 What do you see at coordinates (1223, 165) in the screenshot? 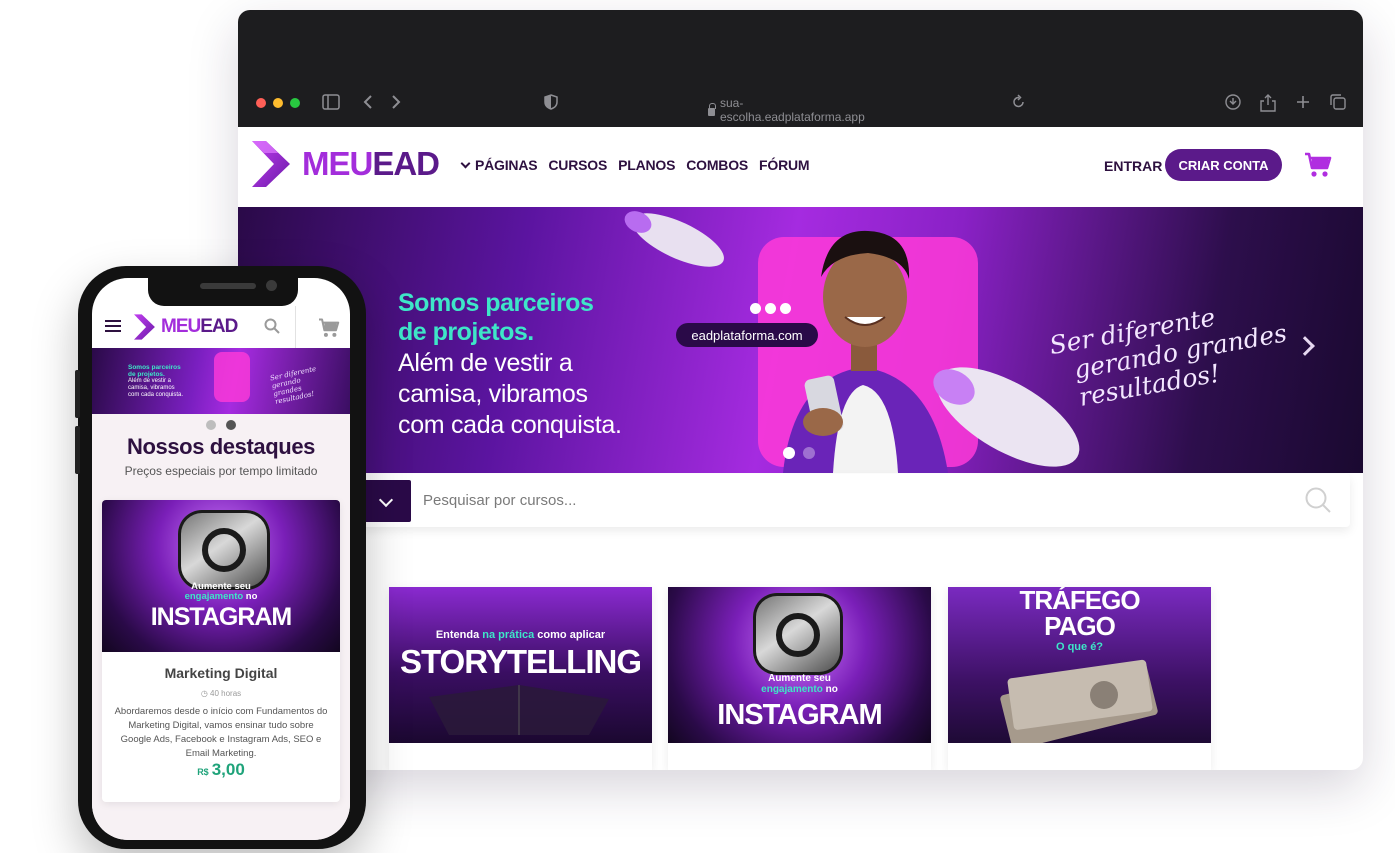
I see `signup-button: CRIAR CONTA` at bounding box center [1223, 165].